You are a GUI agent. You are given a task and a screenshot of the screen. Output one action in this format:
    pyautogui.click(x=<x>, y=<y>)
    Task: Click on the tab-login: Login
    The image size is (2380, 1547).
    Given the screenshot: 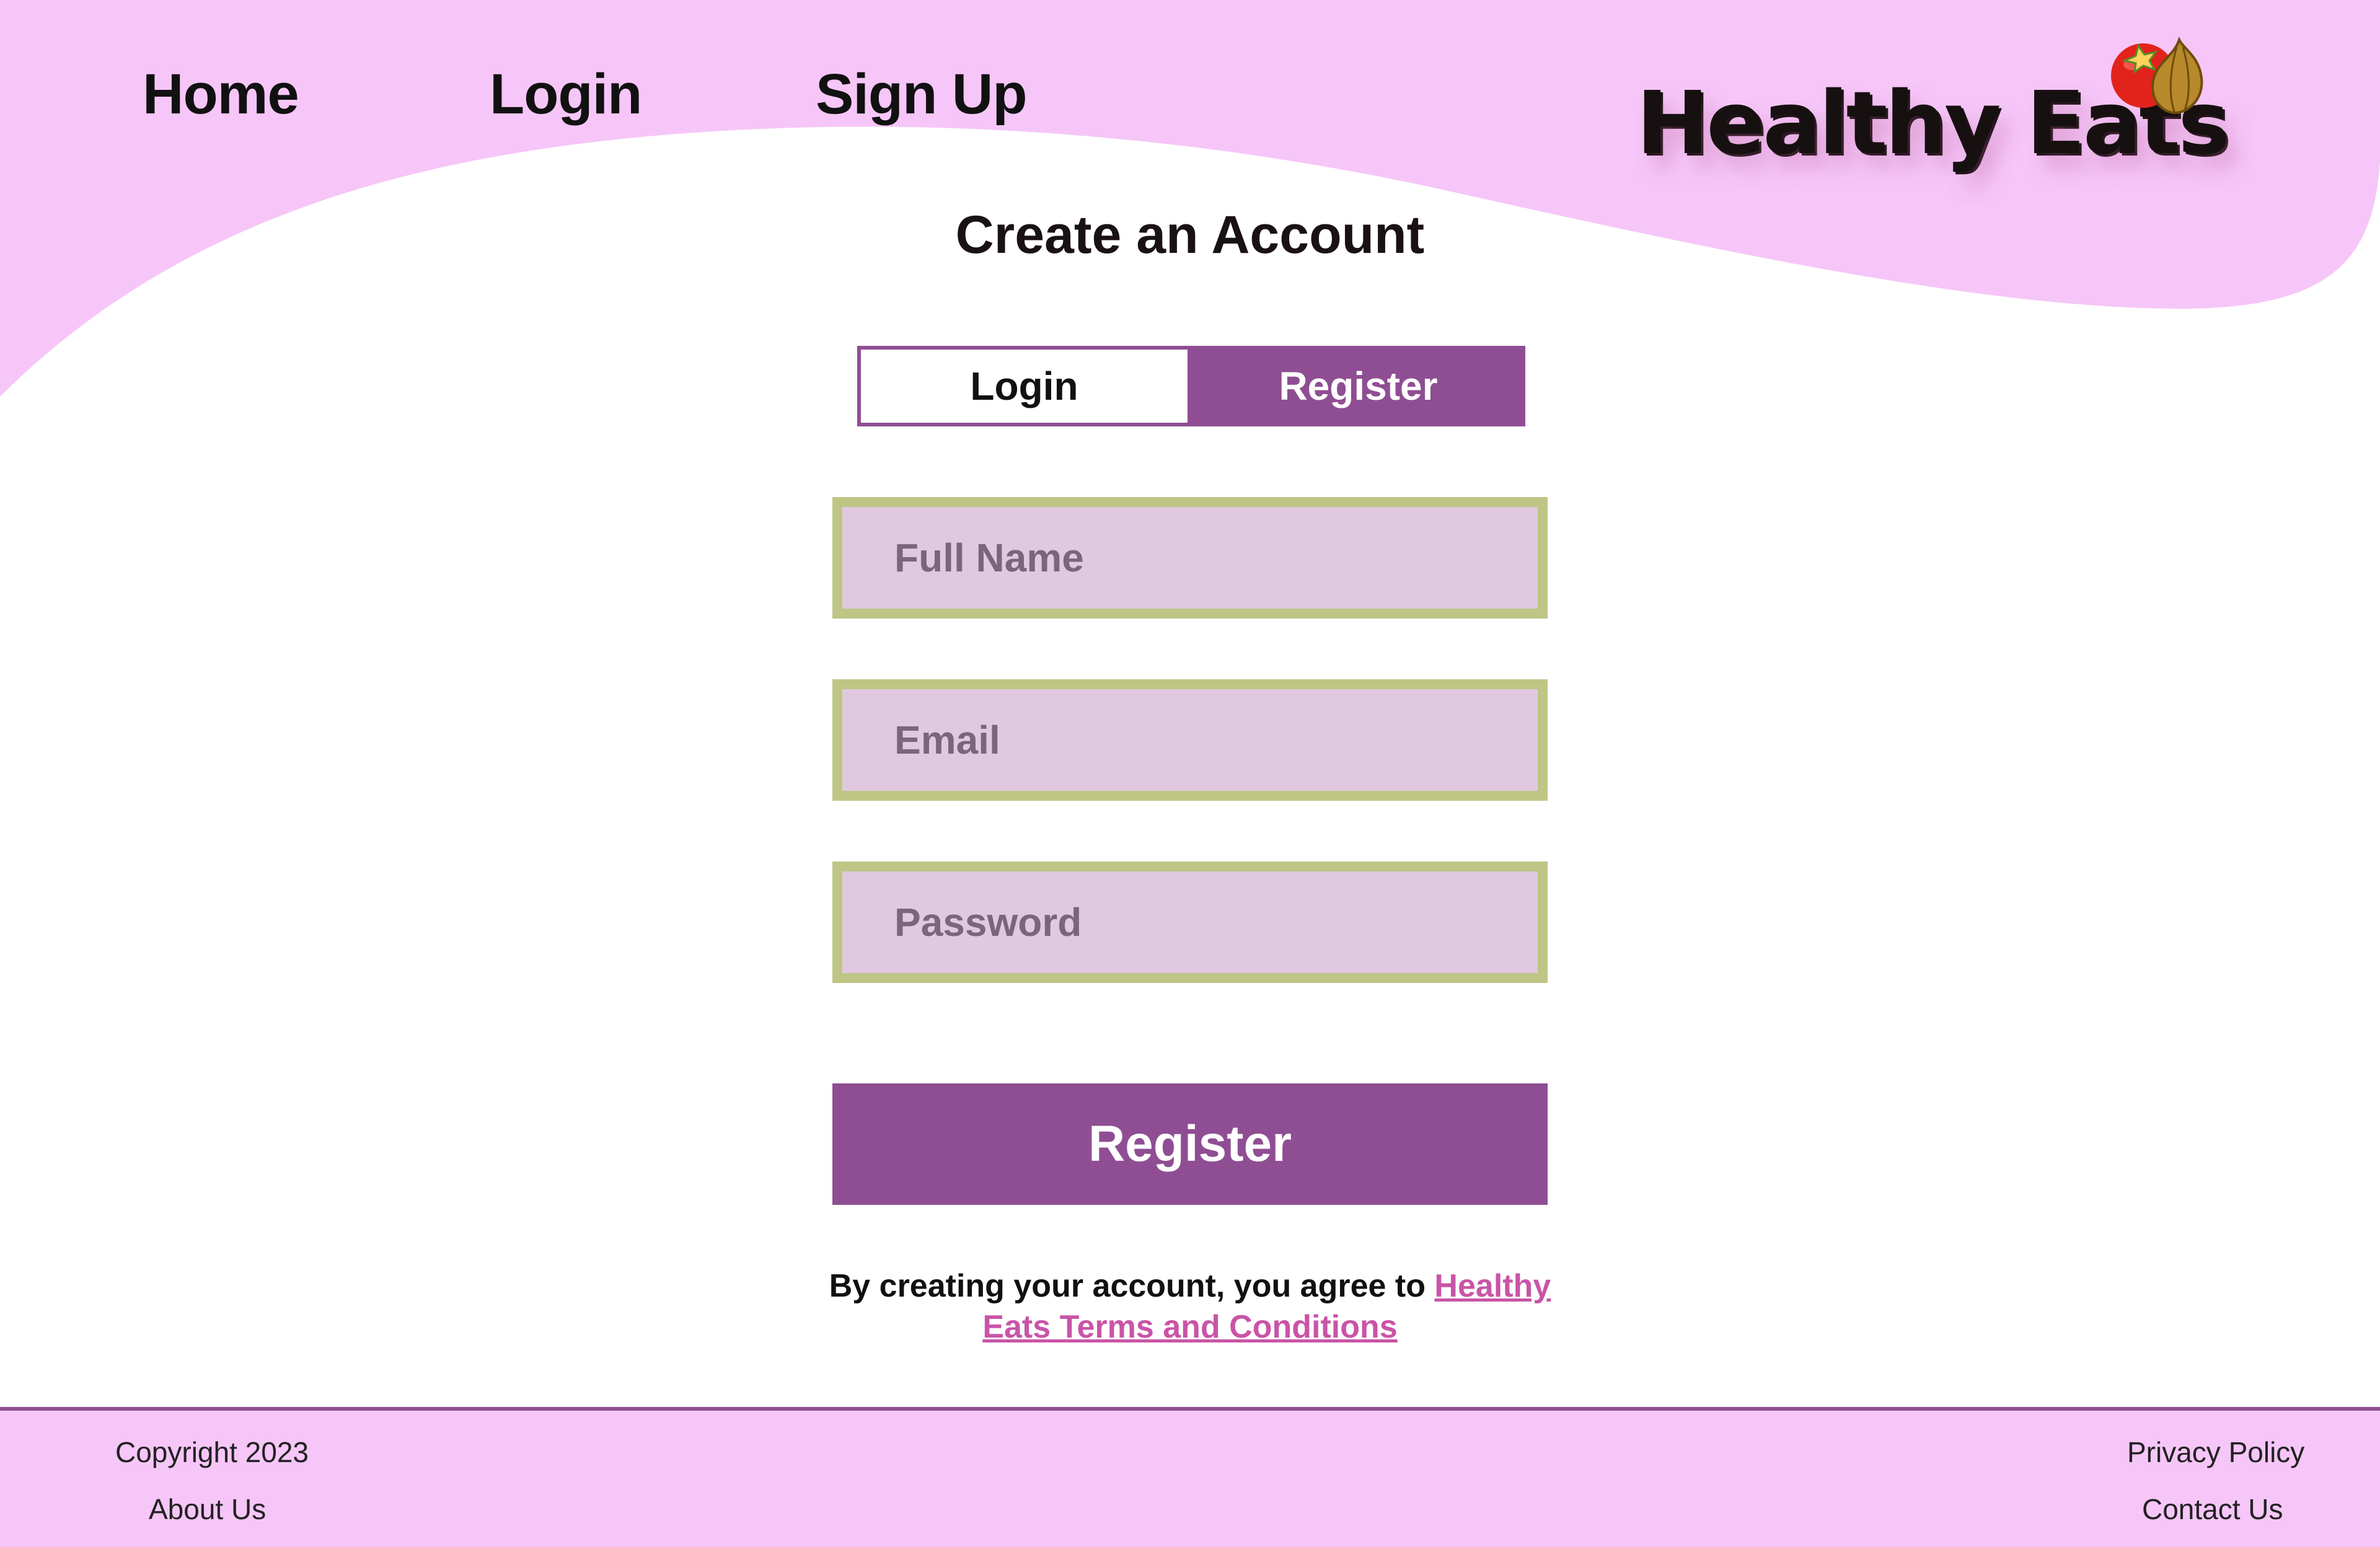 What is the action you would take?
    pyautogui.click(x=1024, y=386)
    